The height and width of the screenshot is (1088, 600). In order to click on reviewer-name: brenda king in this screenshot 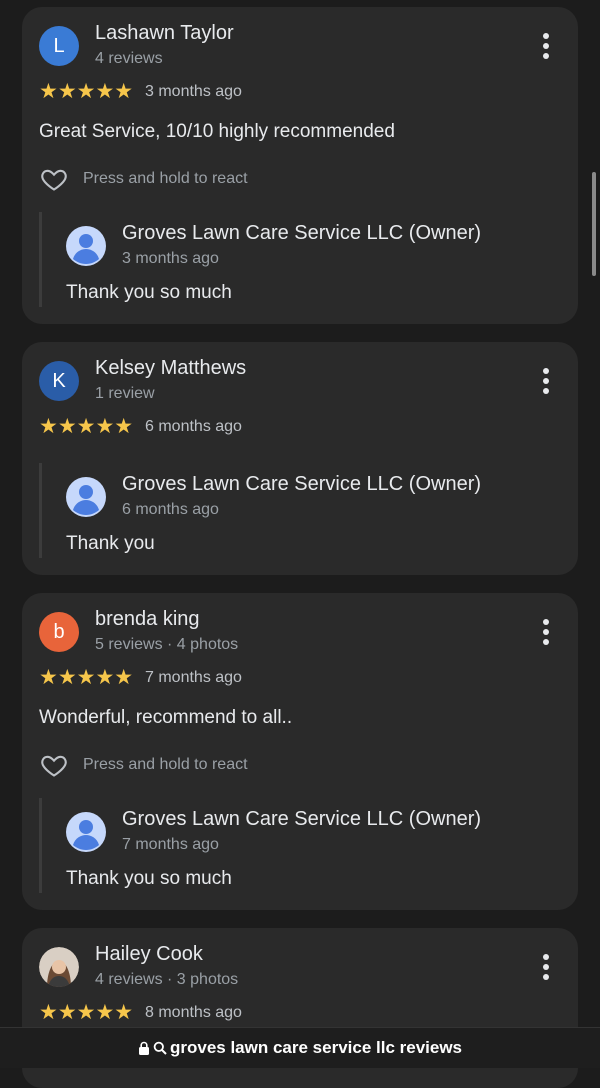, I will do `click(147, 619)`.